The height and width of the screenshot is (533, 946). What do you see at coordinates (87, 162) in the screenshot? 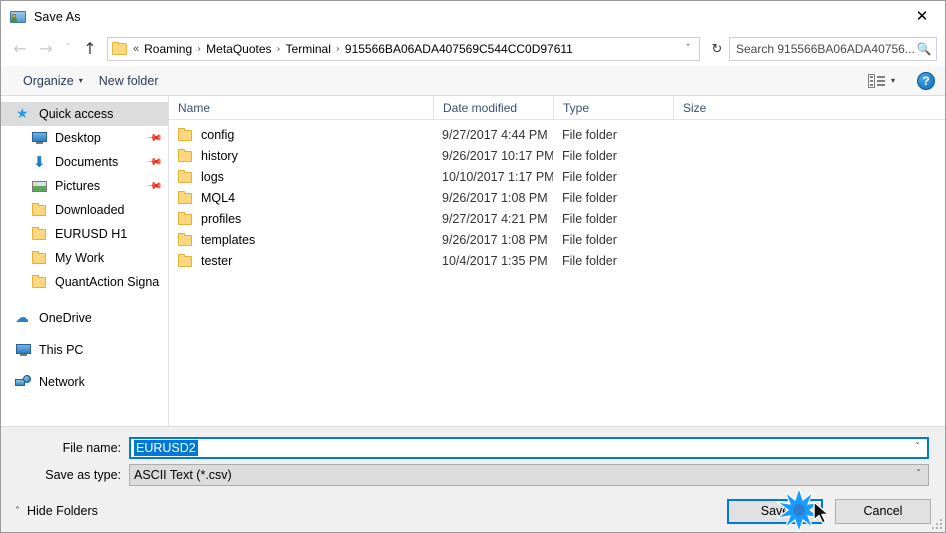
I see `sidebar-item-label: Documents` at bounding box center [87, 162].